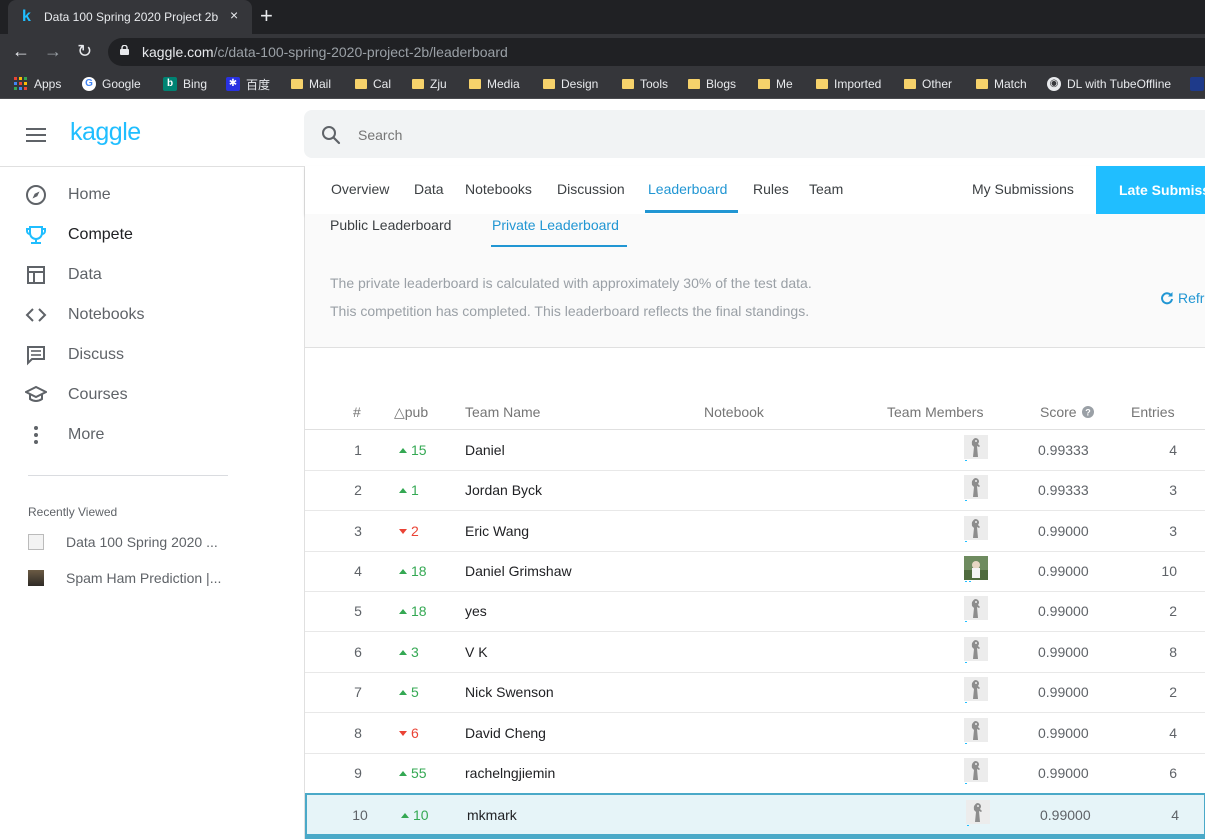 This screenshot has width=1205, height=839. I want to click on bookmark-imported: Imported, so click(848, 84).